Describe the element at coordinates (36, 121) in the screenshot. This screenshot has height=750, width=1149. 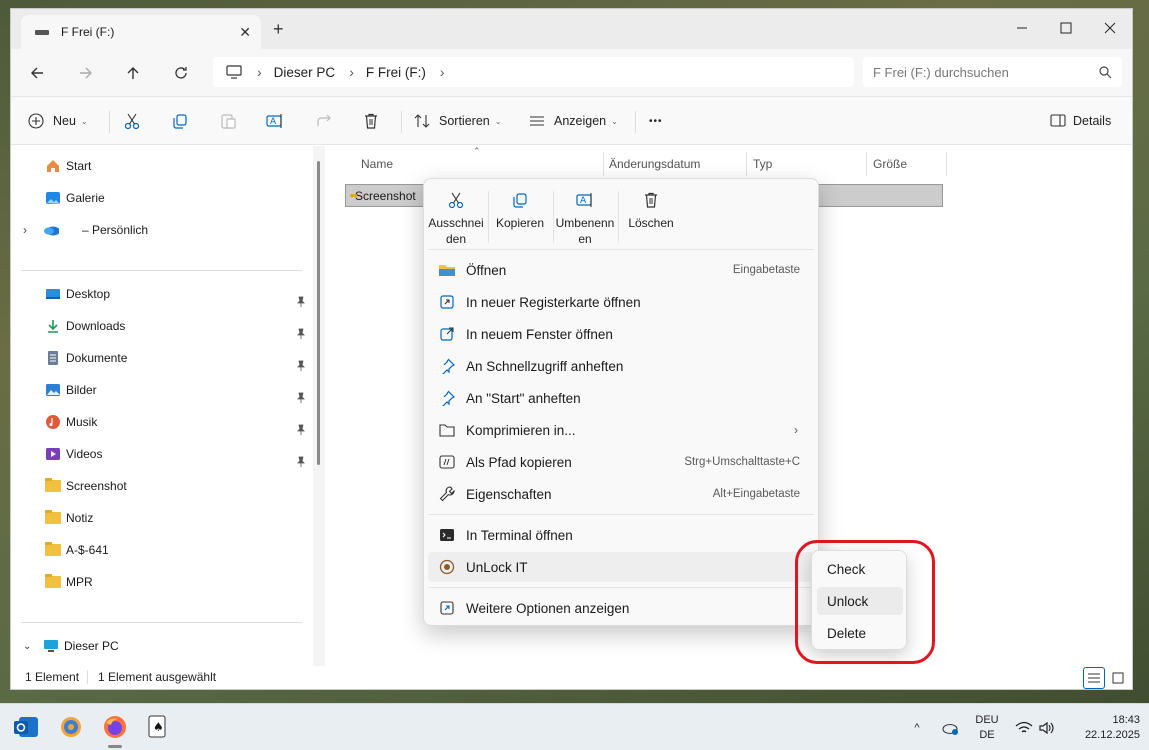
I see `plus-circle-icon` at that location.